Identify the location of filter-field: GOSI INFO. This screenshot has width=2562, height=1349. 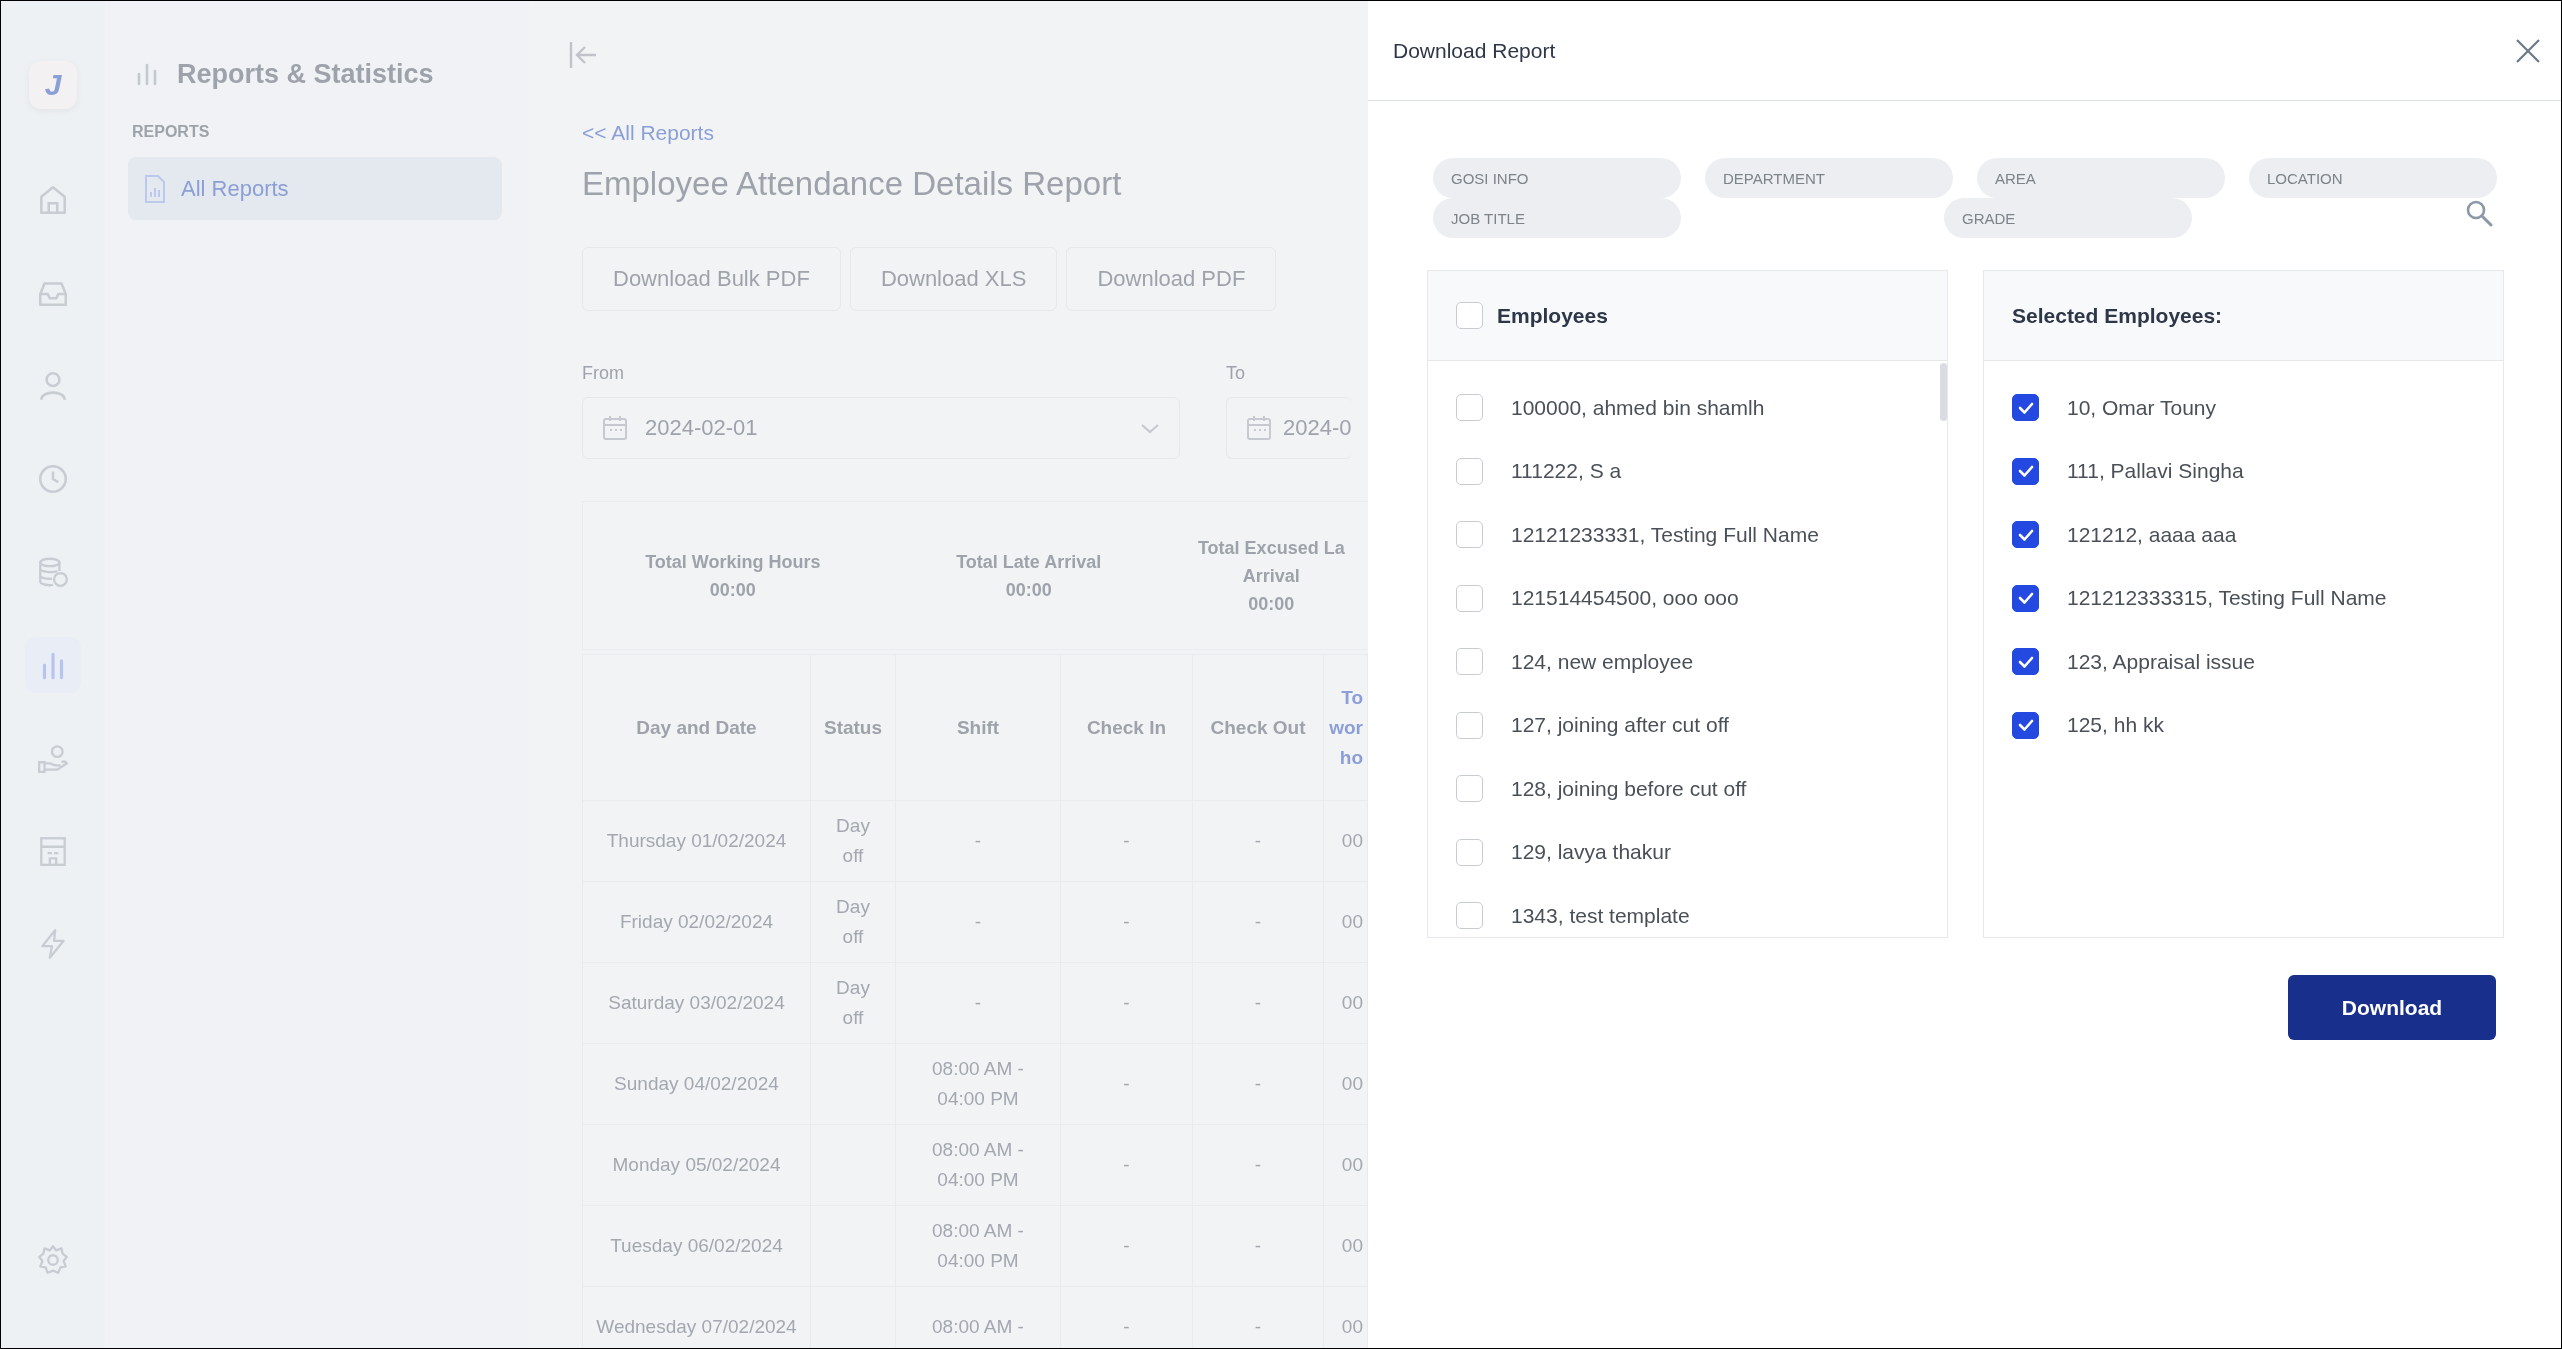
(1557, 178).